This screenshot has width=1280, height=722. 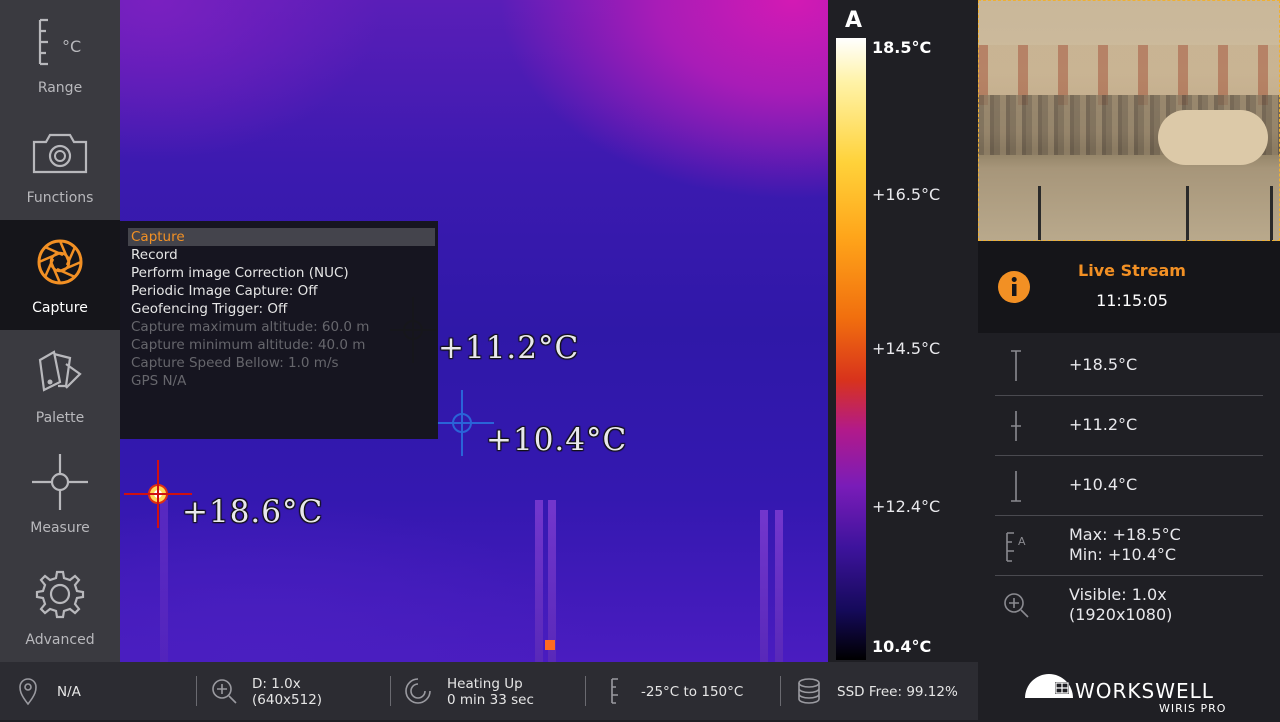 What do you see at coordinates (60, 308) in the screenshot?
I see `sidebar-item-label: Capture` at bounding box center [60, 308].